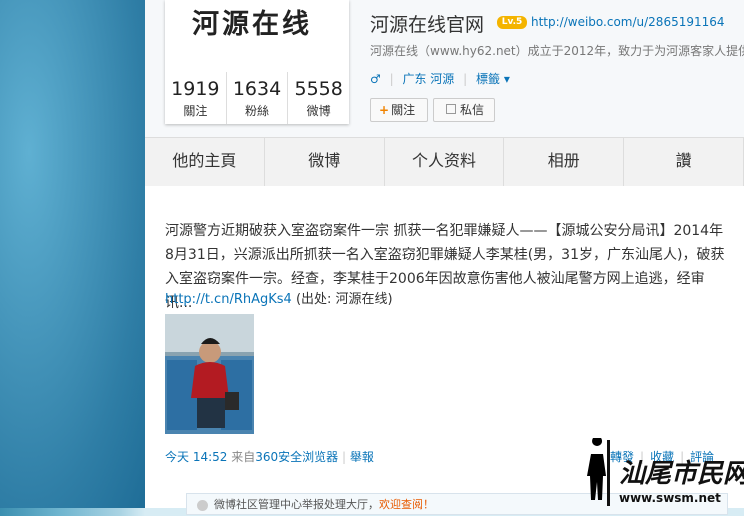 The image size is (744, 516). Describe the element at coordinates (195, 89) in the screenshot. I see `stat-following-count: 1919` at that location.